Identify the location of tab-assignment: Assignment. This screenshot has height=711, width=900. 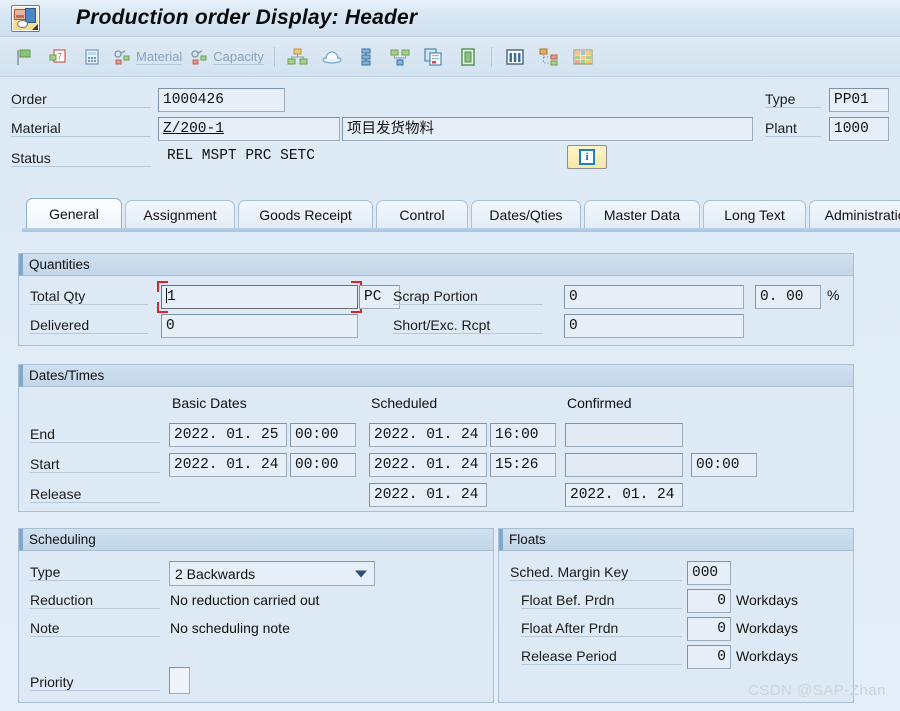
(180, 214).